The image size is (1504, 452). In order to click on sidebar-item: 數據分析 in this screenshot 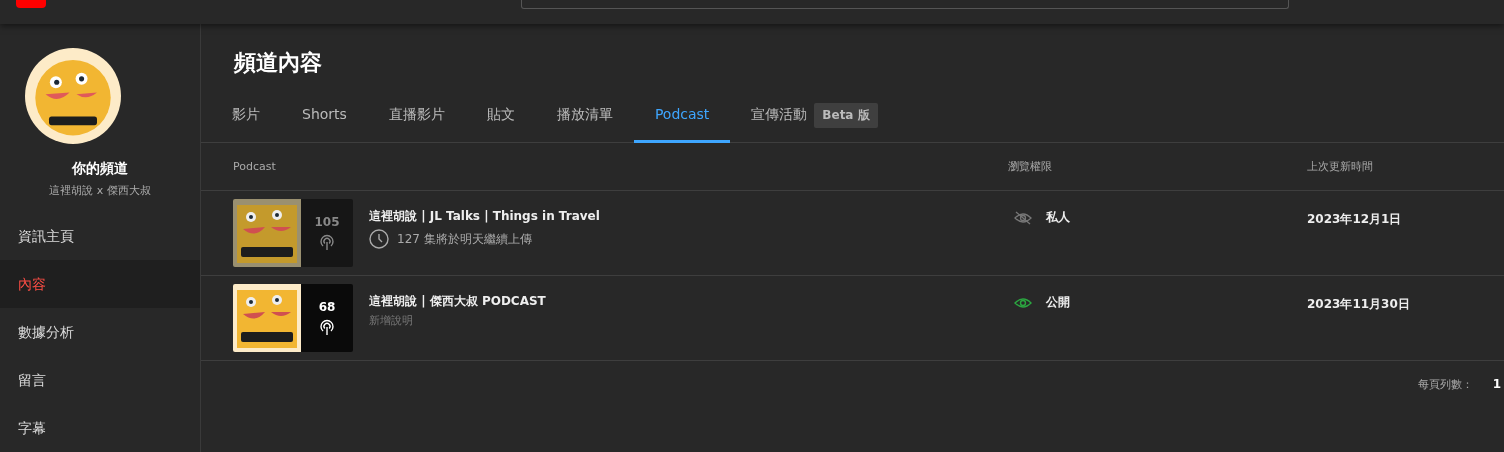, I will do `click(100, 332)`.